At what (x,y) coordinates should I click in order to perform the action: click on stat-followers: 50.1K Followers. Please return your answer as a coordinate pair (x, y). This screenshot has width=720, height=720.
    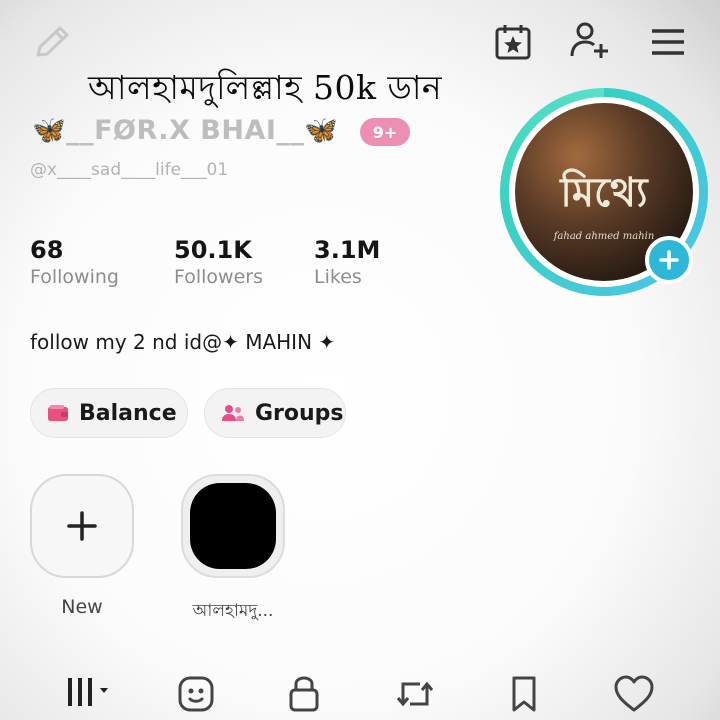
    Looking at the image, I should click on (218, 262).